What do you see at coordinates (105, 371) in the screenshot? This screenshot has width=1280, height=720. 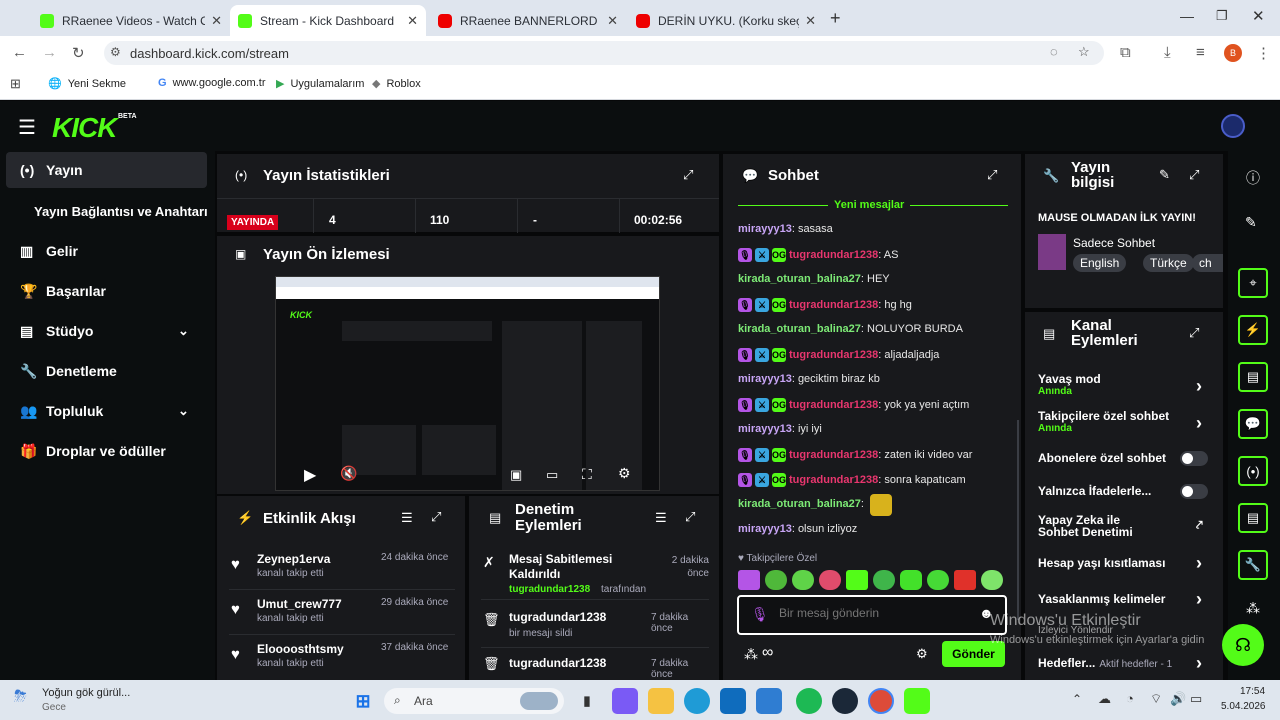 I see `sidebar-item-denetleme: 🔧 Denetleme` at bounding box center [105, 371].